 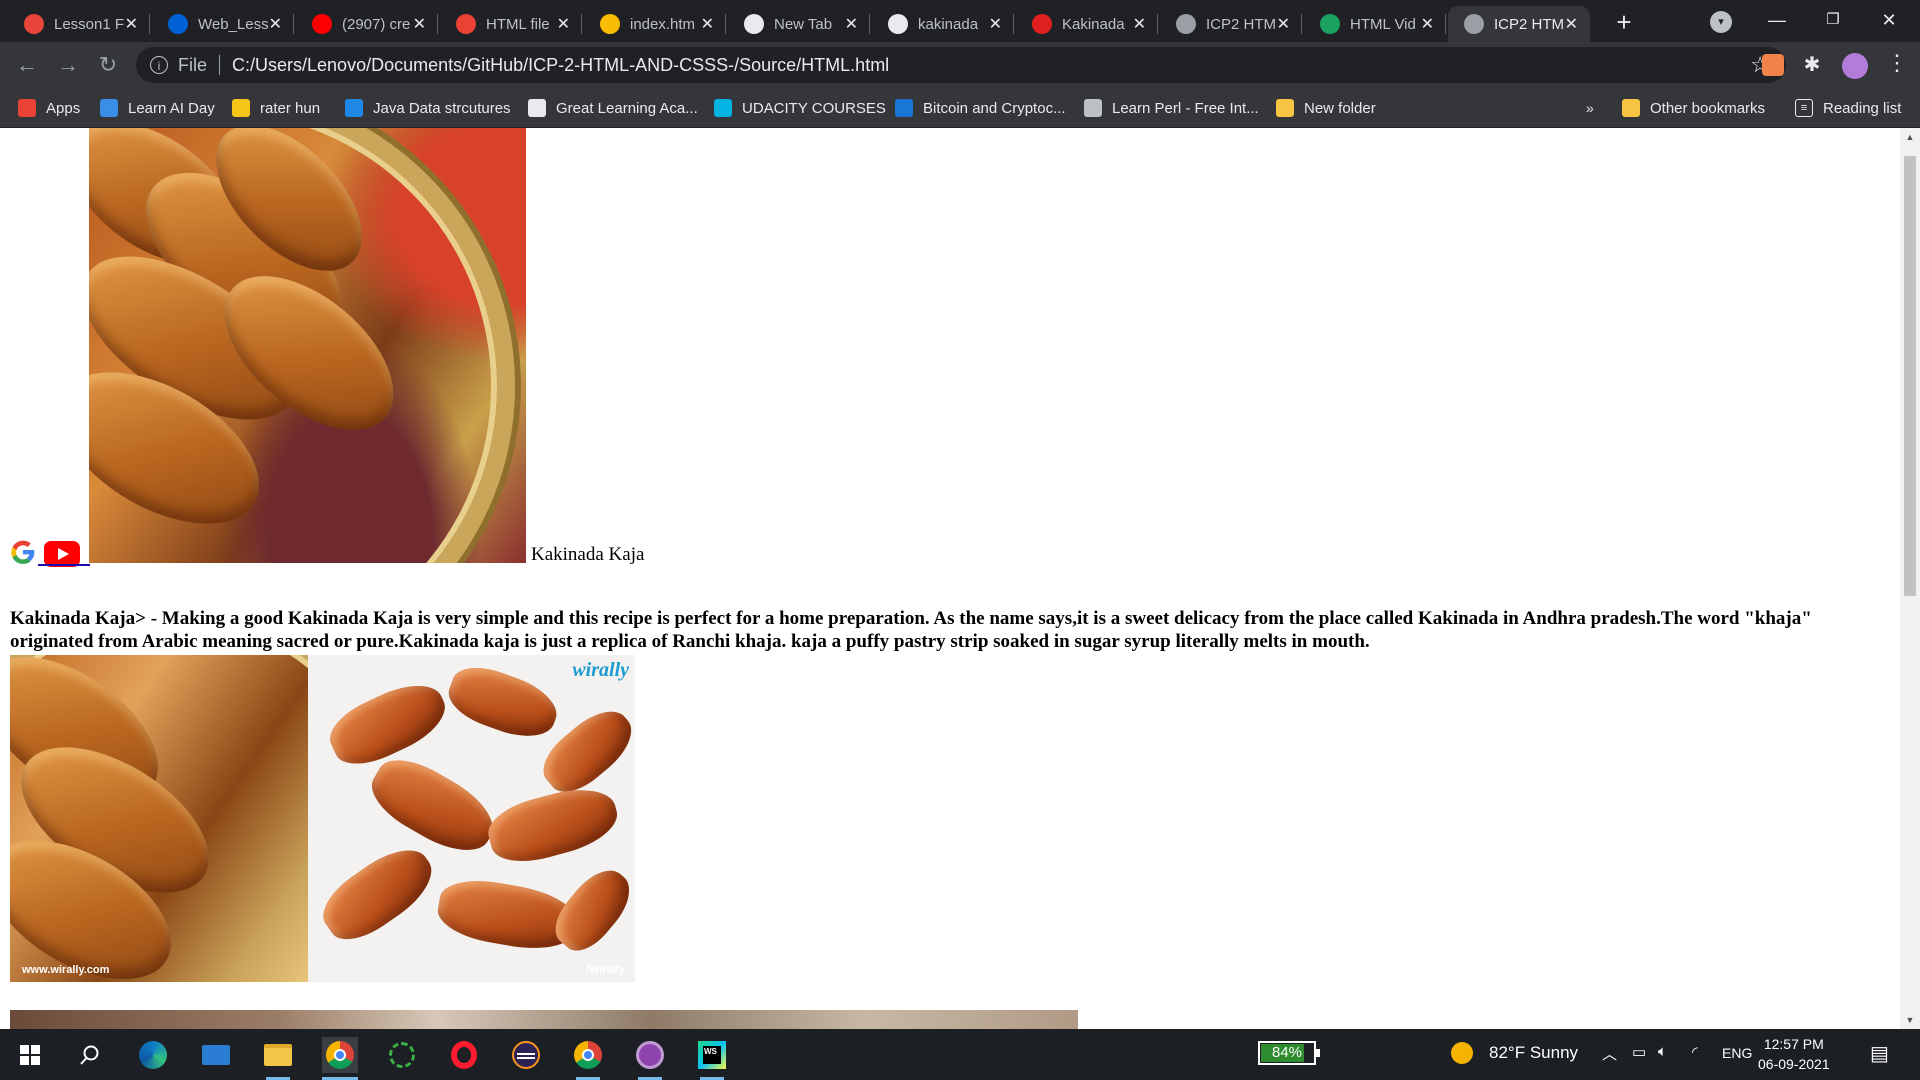 What do you see at coordinates (276, 108) in the screenshot?
I see `bookmark-item: rater hun` at bounding box center [276, 108].